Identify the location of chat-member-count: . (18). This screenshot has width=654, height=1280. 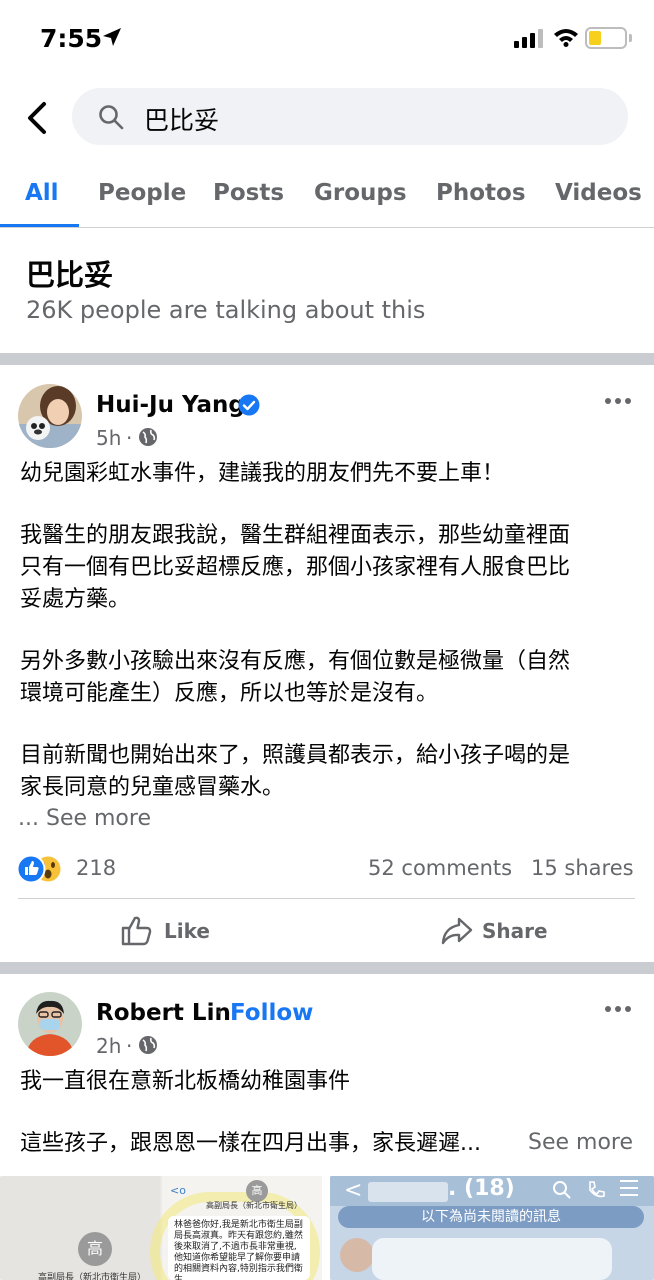
(481, 1188).